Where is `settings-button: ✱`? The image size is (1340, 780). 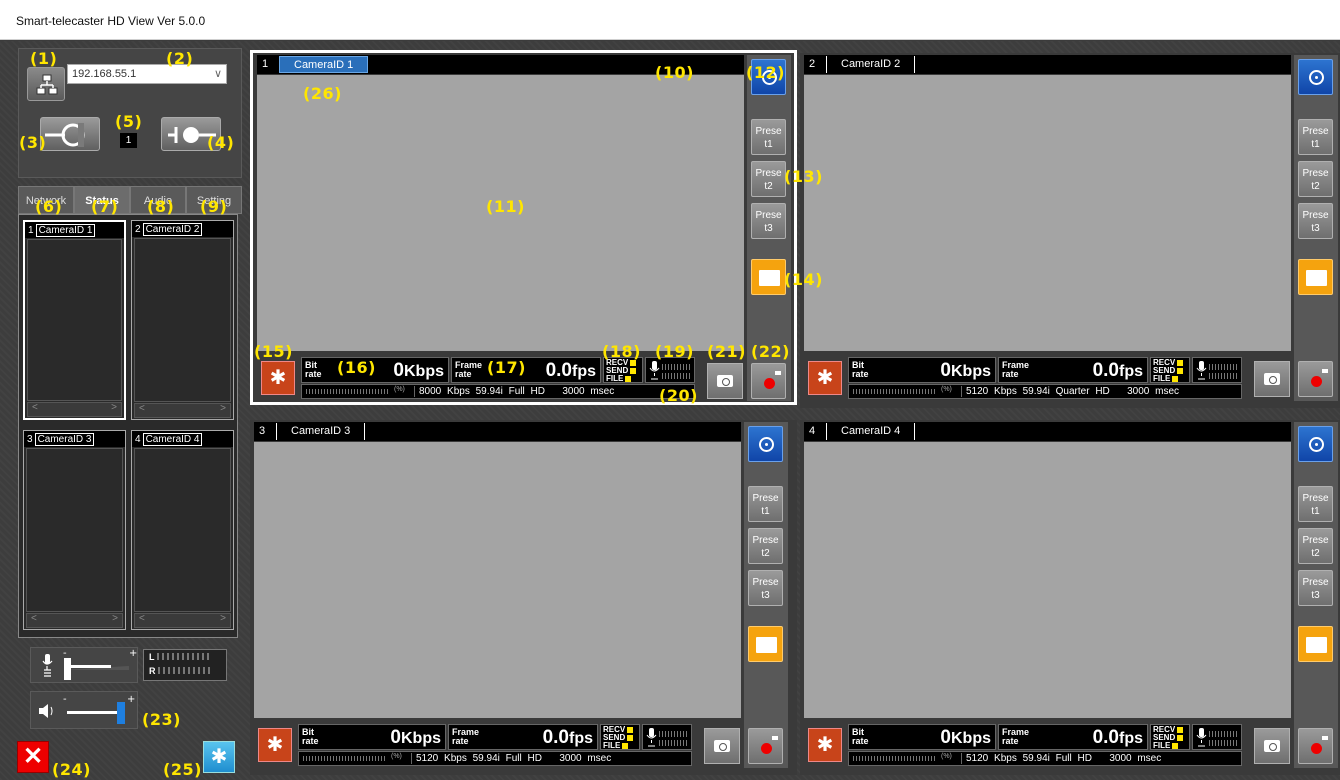
settings-button: ✱ is located at coordinates (219, 757).